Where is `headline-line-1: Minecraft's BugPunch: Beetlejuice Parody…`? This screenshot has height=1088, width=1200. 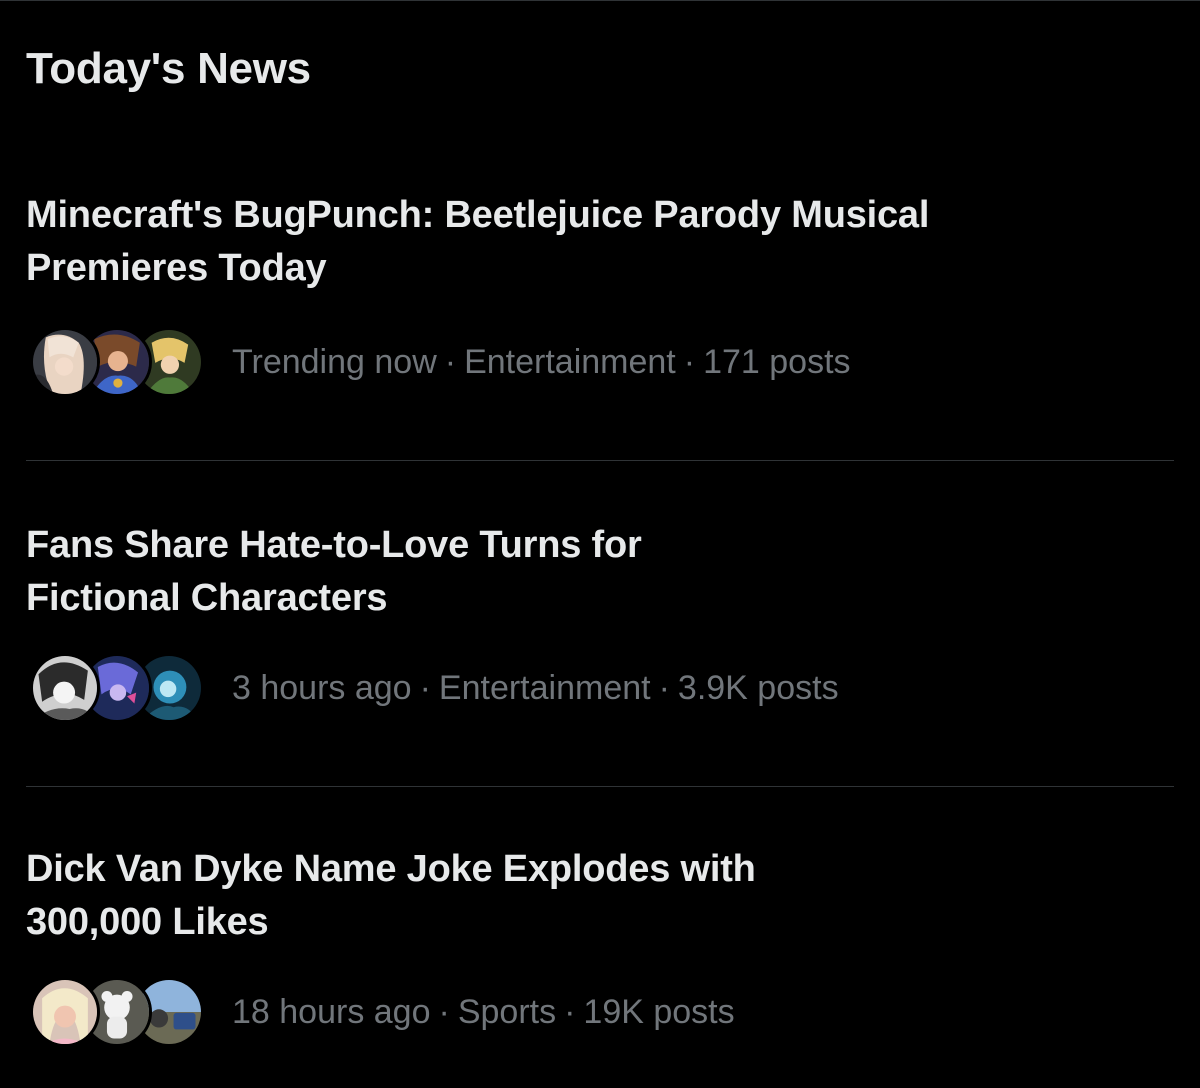 headline-line-1: Minecraft's BugPunch: Beetlejuice Parody… is located at coordinates (478, 215).